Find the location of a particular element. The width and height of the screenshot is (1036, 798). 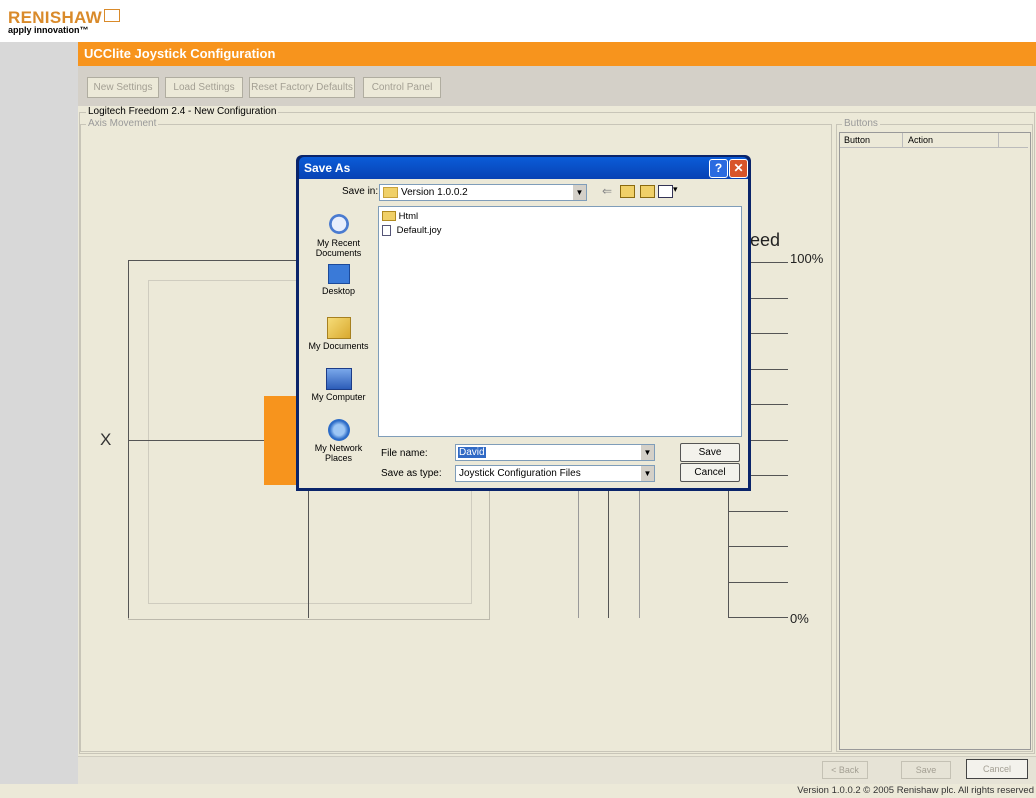

view-menu-icon is located at coordinates (665, 191).